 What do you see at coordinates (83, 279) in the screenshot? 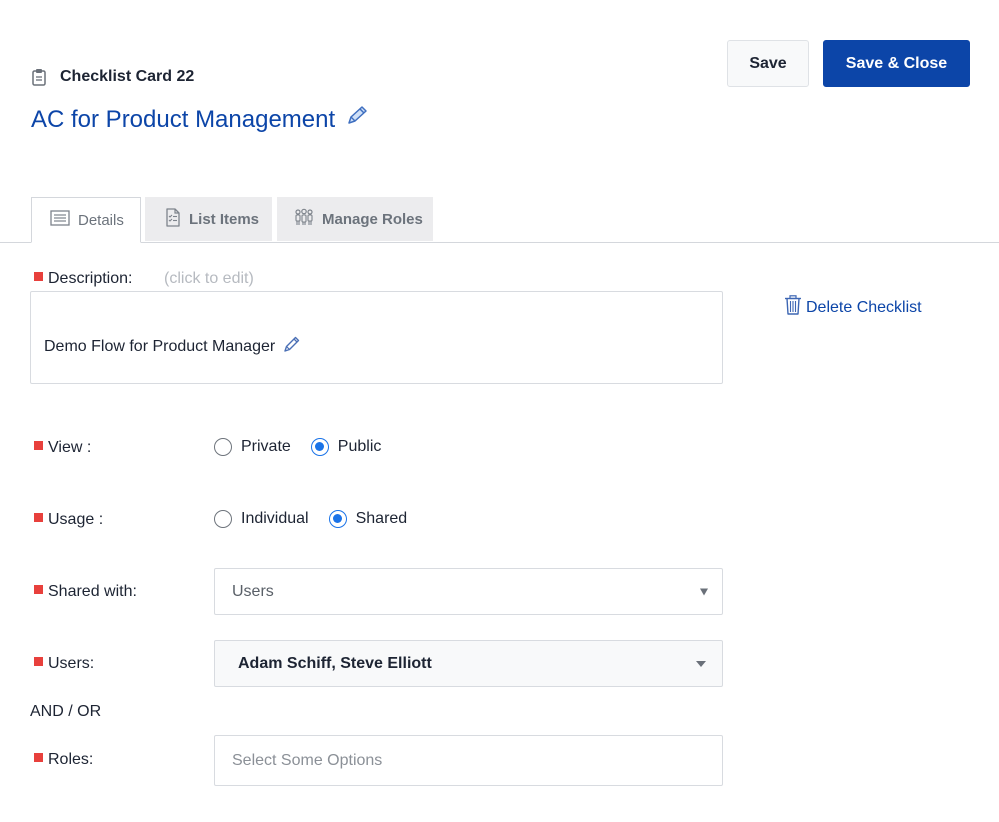
I see `description-label: Description:` at bounding box center [83, 279].